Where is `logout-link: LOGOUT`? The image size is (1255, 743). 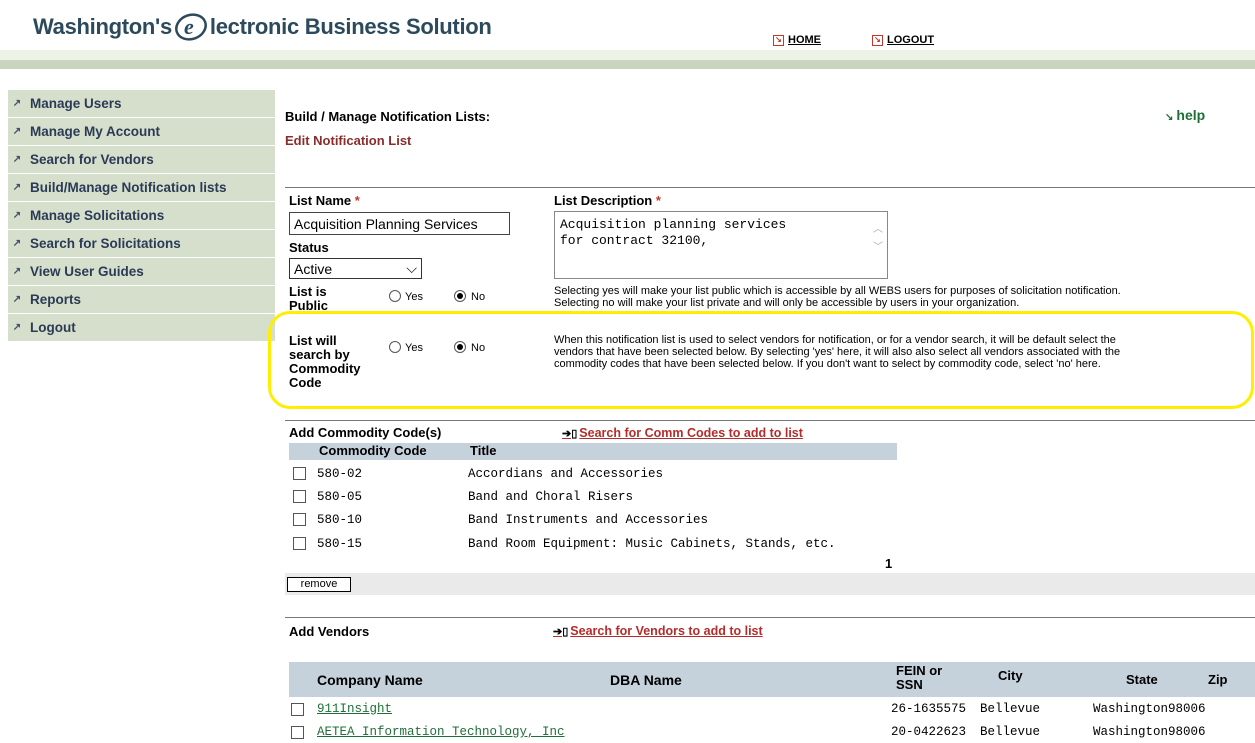
logout-link: LOGOUT is located at coordinates (910, 40).